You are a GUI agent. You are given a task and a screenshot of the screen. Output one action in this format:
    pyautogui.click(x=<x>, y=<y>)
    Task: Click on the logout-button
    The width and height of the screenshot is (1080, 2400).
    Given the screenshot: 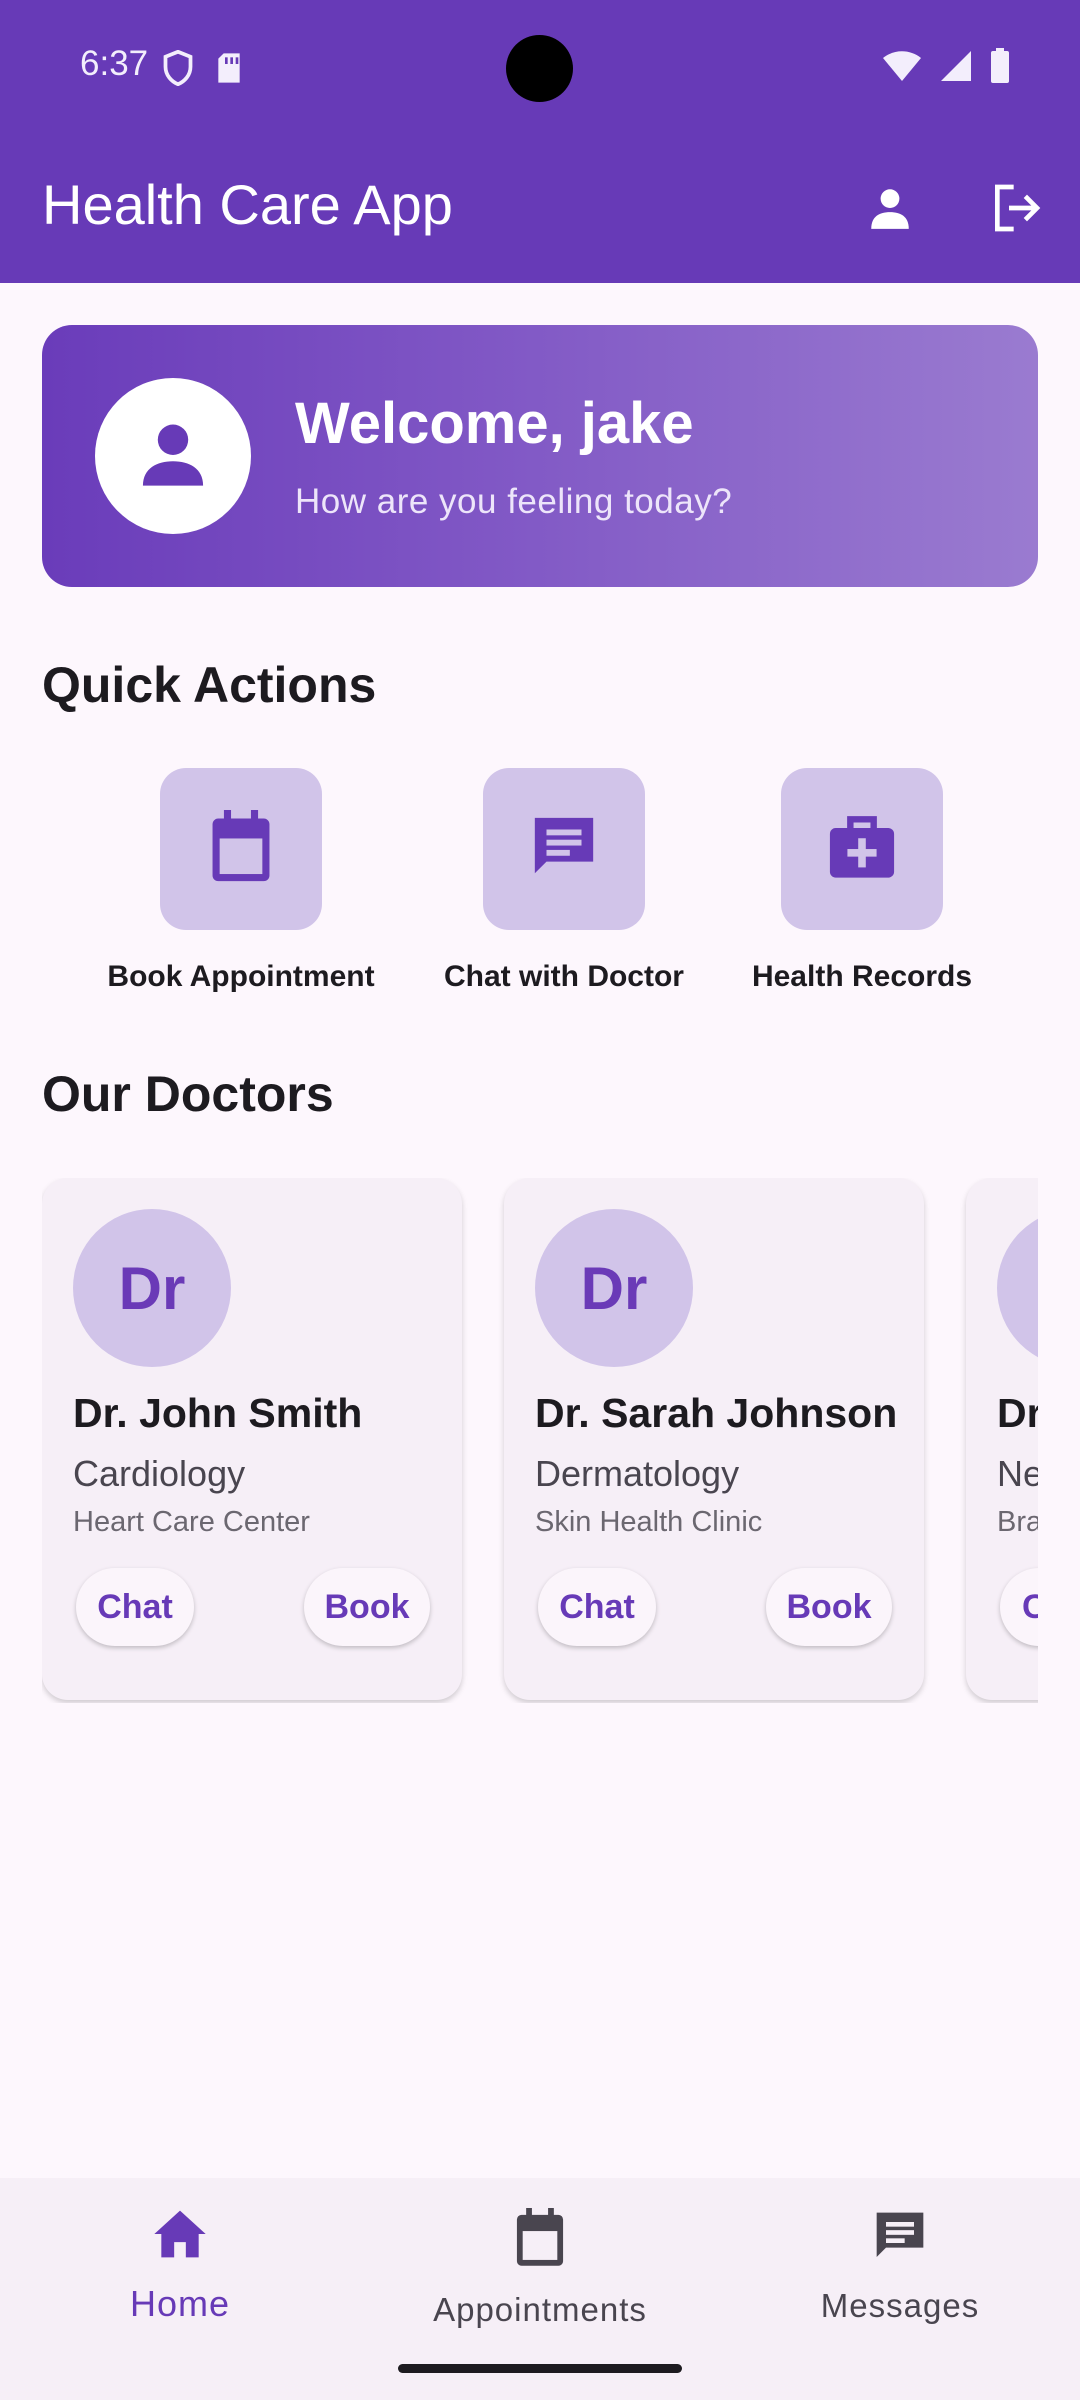 What is the action you would take?
    pyautogui.click(x=1016, y=210)
    